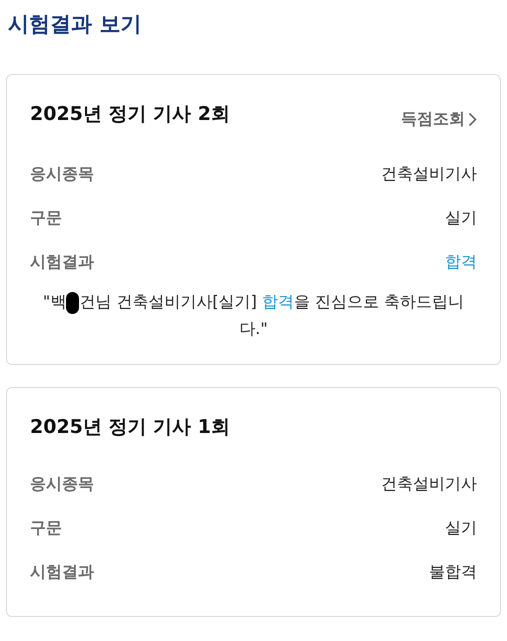 The width and height of the screenshot is (507, 641). What do you see at coordinates (461, 262) in the screenshot?
I see `field-value: 합격` at bounding box center [461, 262].